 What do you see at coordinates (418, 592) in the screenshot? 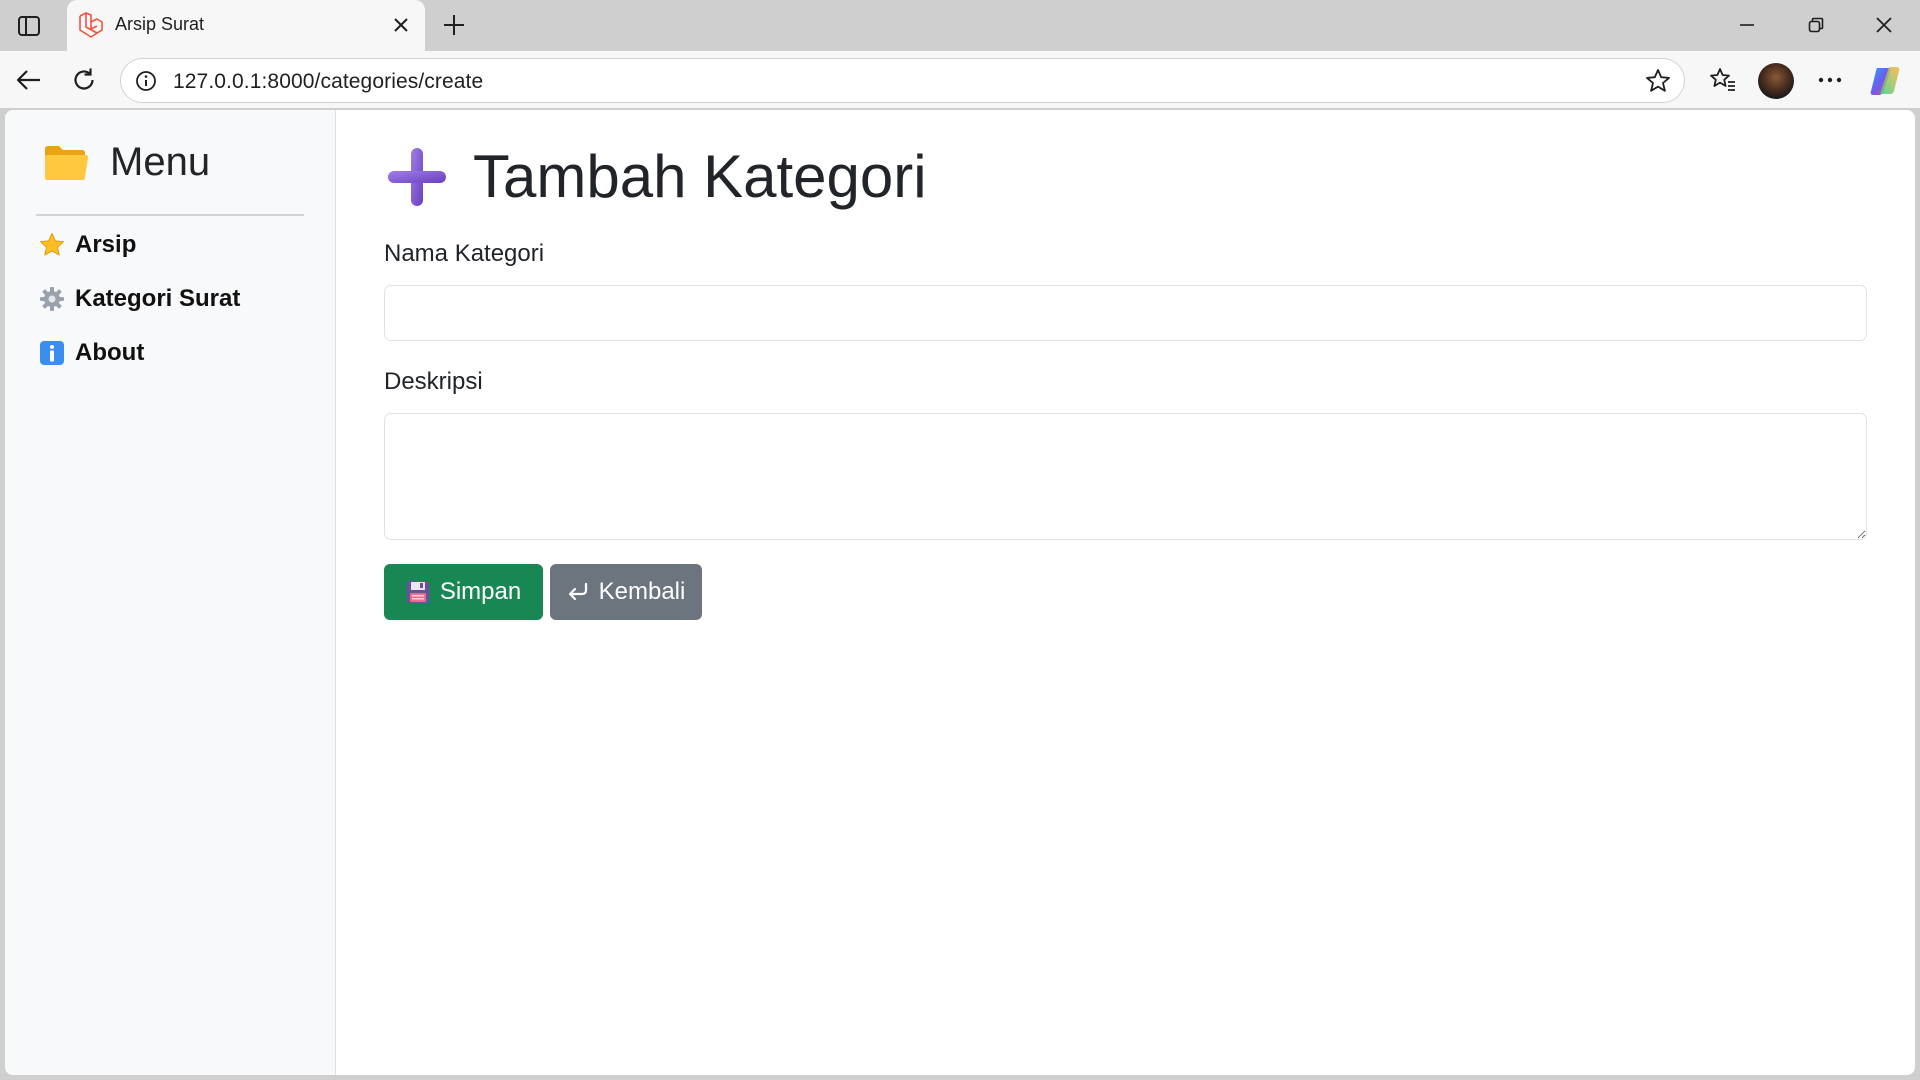
I see `floppy-disk-icon` at bounding box center [418, 592].